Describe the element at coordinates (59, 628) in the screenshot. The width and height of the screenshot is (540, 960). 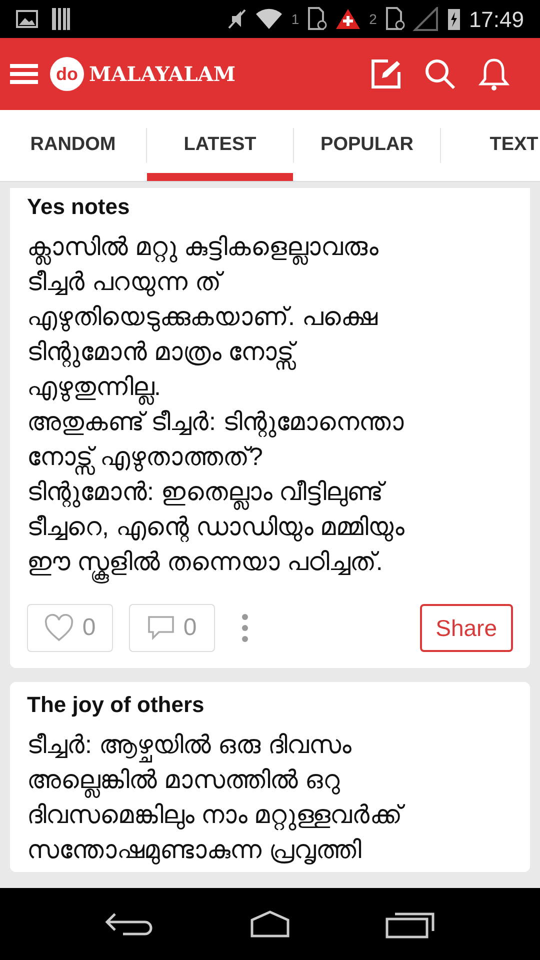
I see `heart-icon` at that location.